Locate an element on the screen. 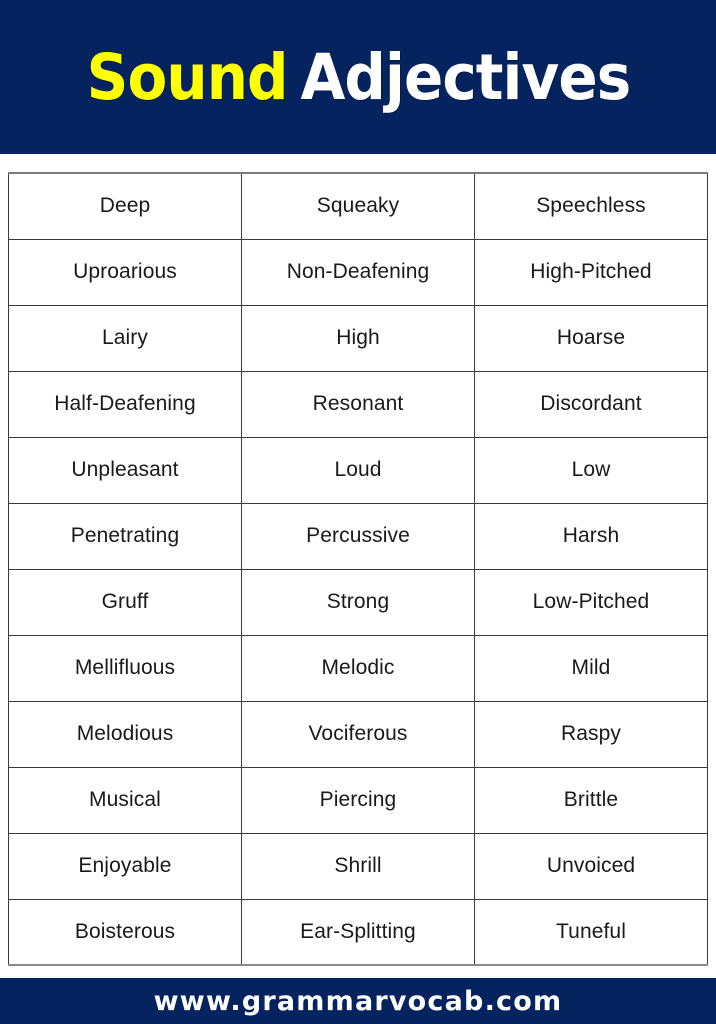  table-cell: Half-Deafening is located at coordinates (125, 404).